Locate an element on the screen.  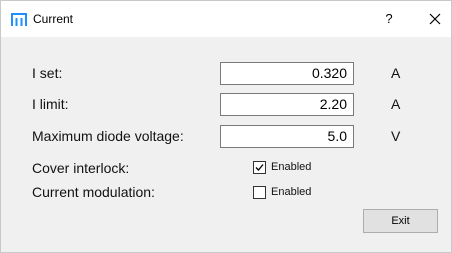
i-limit-input: 2.20 is located at coordinates (287, 104).